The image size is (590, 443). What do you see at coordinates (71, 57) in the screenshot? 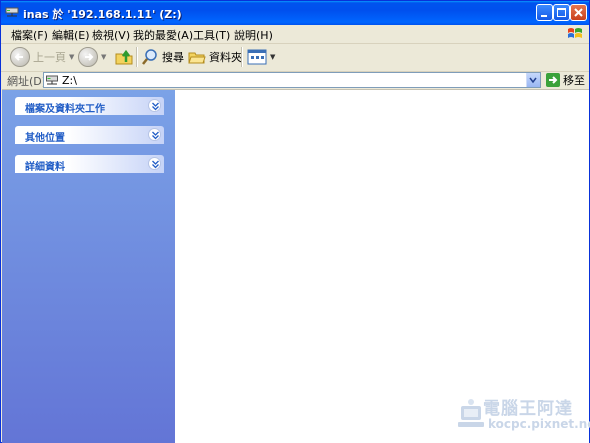
I see `back-dropdown-icon: ▼` at bounding box center [71, 57].